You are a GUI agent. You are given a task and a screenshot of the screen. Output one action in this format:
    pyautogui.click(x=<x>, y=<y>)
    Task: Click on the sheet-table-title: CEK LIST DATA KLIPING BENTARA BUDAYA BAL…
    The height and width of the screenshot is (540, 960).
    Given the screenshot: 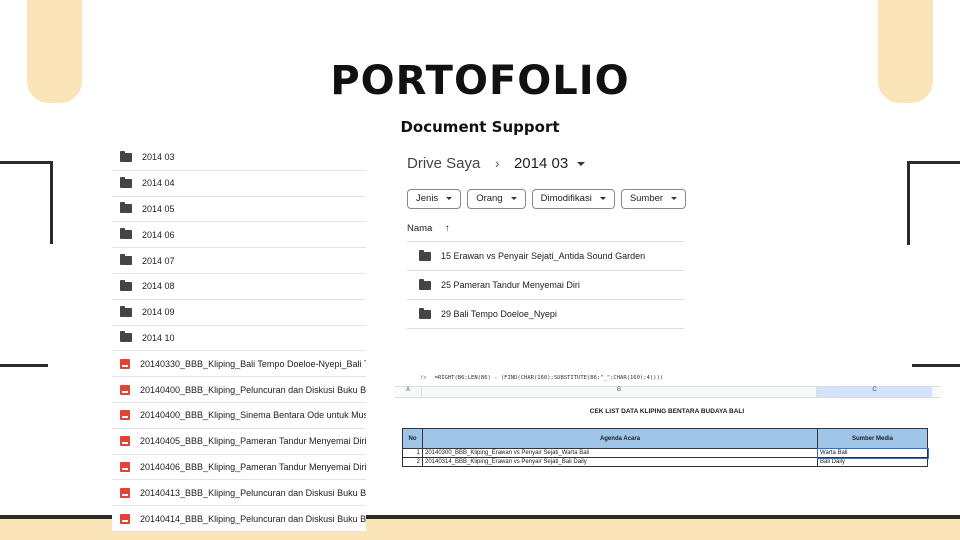 What is the action you would take?
    pyautogui.click(x=667, y=411)
    